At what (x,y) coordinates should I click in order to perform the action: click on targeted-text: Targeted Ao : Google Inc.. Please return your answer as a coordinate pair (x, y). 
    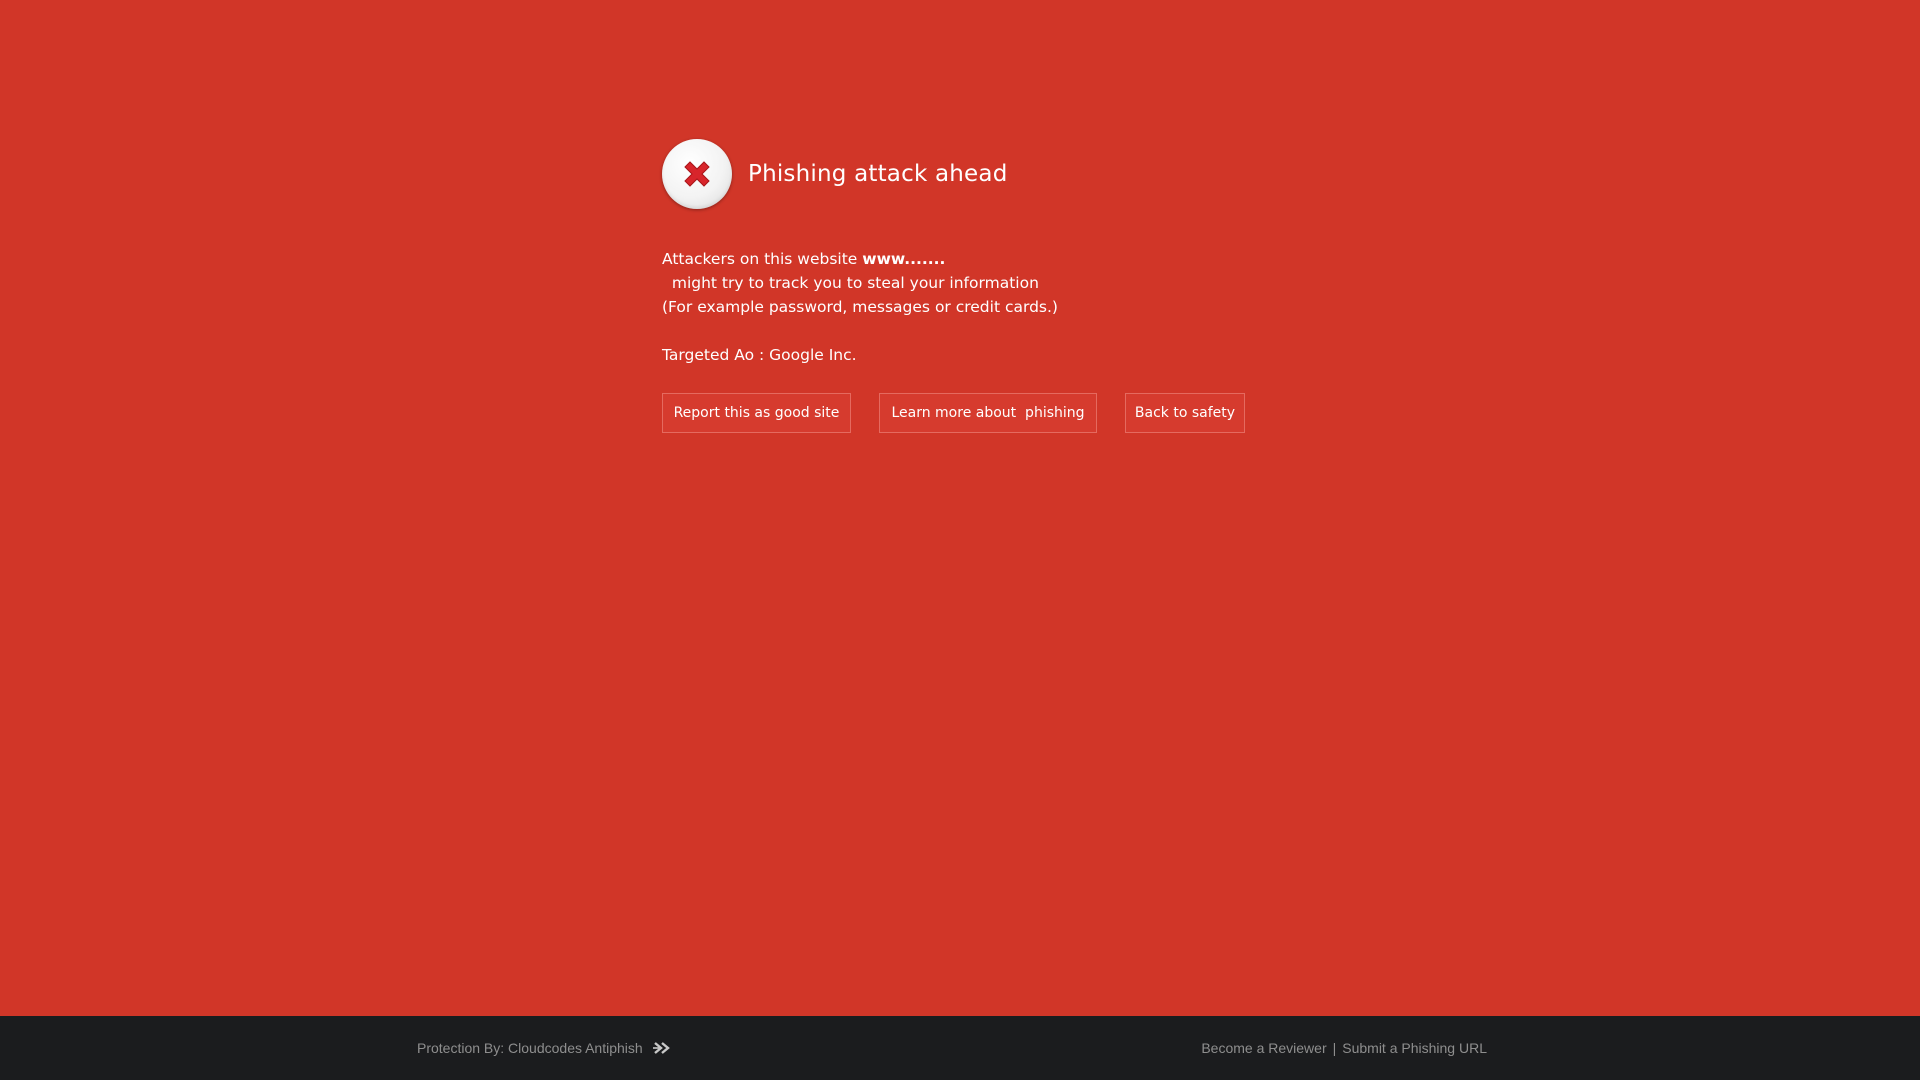
    Looking at the image, I should click on (759, 355).